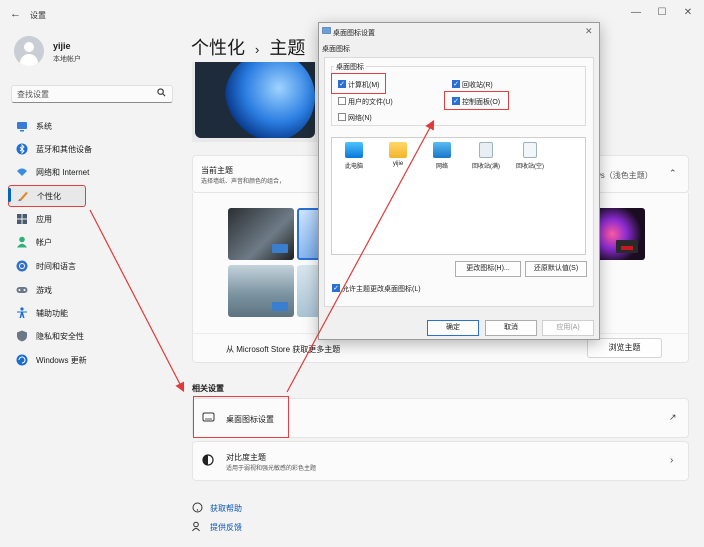 Image resolution: width=704 pixels, height=547 pixels. Describe the element at coordinates (137, 301) in the screenshot. I see `arrow-to-desktop-icon-settings` at that location.